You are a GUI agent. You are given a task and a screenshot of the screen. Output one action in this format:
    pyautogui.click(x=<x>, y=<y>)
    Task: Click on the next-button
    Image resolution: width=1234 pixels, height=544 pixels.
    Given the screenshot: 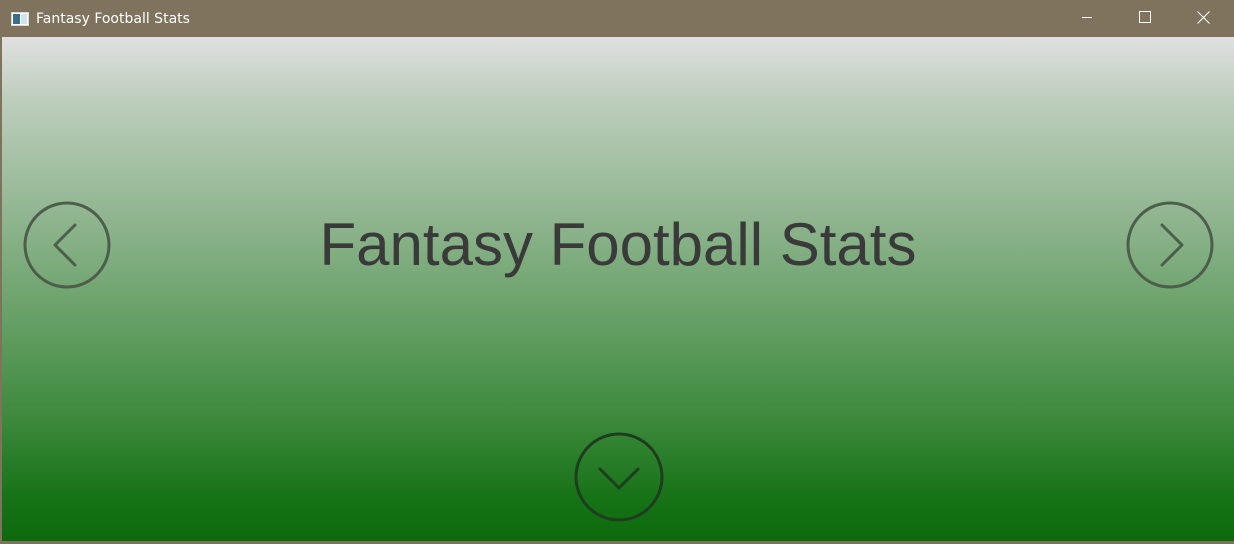 What is the action you would take?
    pyautogui.click(x=1170, y=245)
    